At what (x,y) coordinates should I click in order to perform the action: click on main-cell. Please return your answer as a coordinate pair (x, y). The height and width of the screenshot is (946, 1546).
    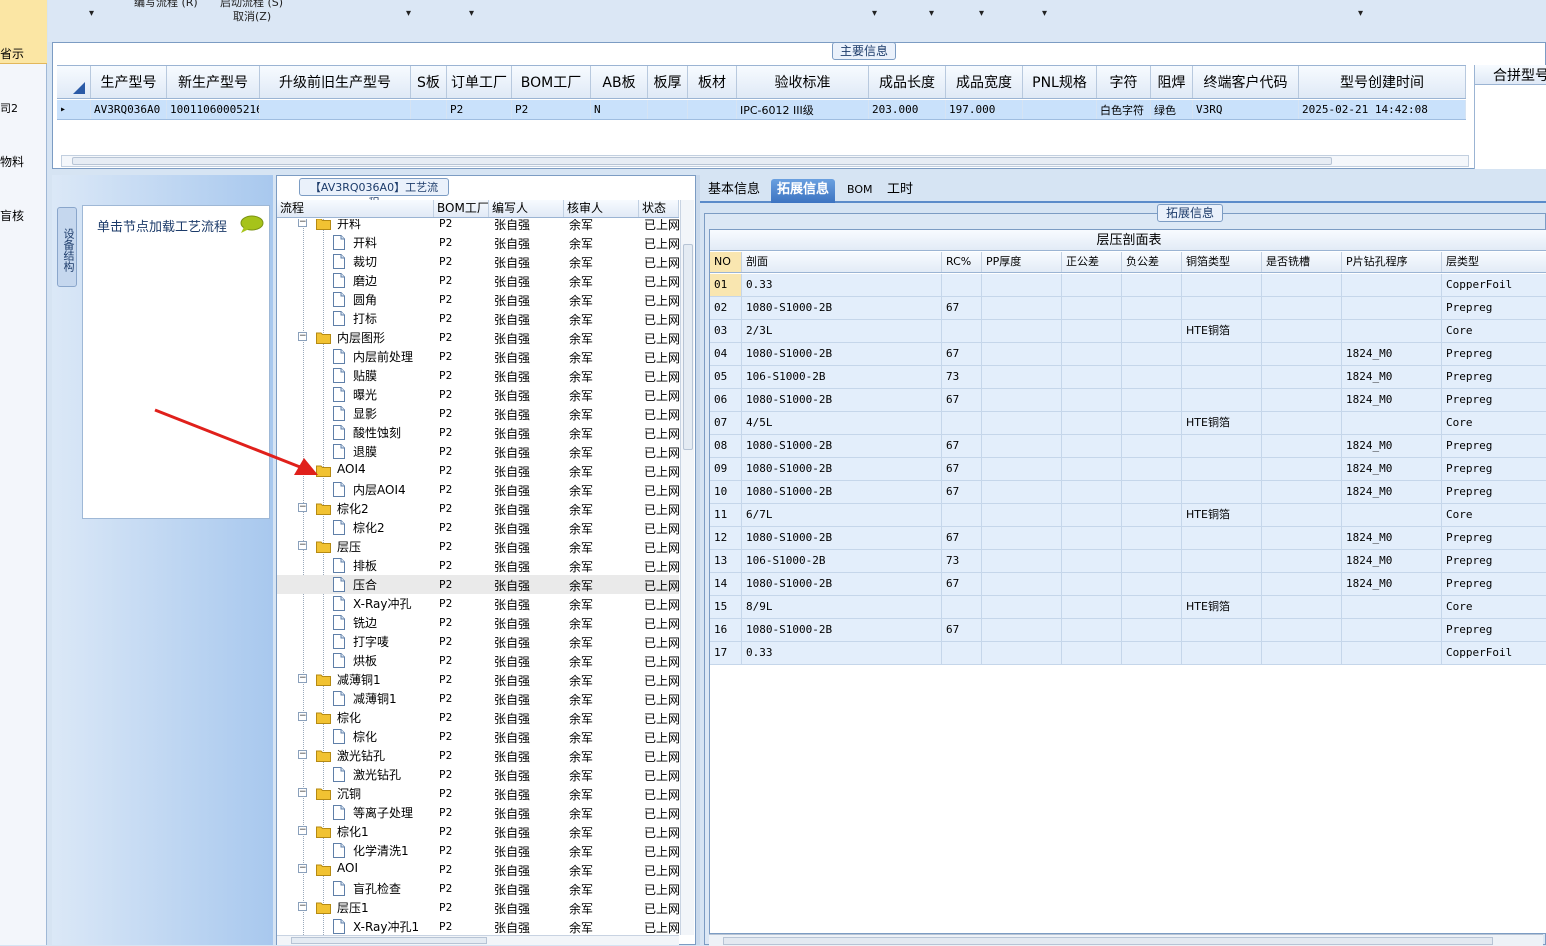
    Looking at the image, I should click on (429, 109).